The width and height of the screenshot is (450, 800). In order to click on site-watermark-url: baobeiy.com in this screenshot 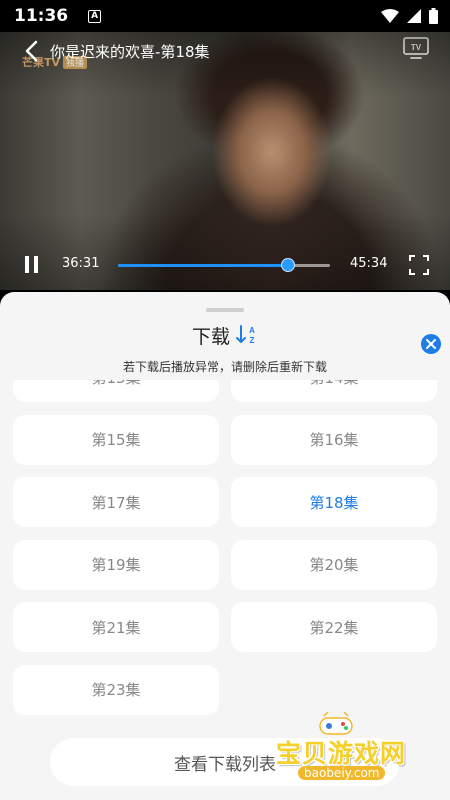, I will do `click(342, 773)`.